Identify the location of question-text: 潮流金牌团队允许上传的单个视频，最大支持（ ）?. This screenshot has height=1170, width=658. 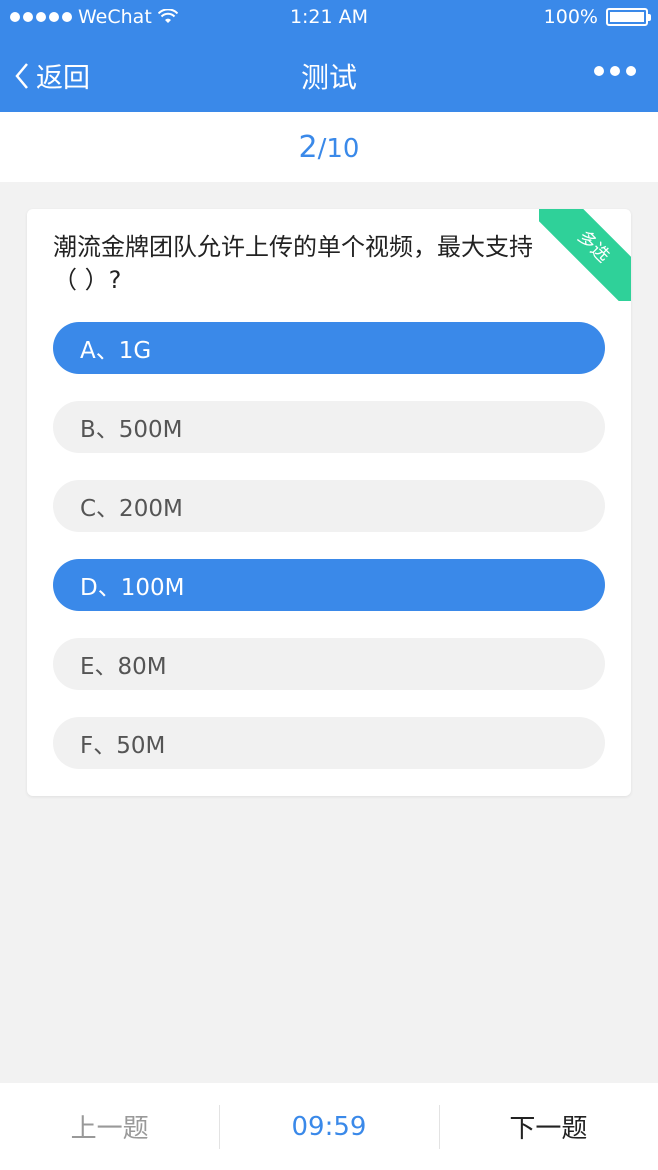
(293, 263).